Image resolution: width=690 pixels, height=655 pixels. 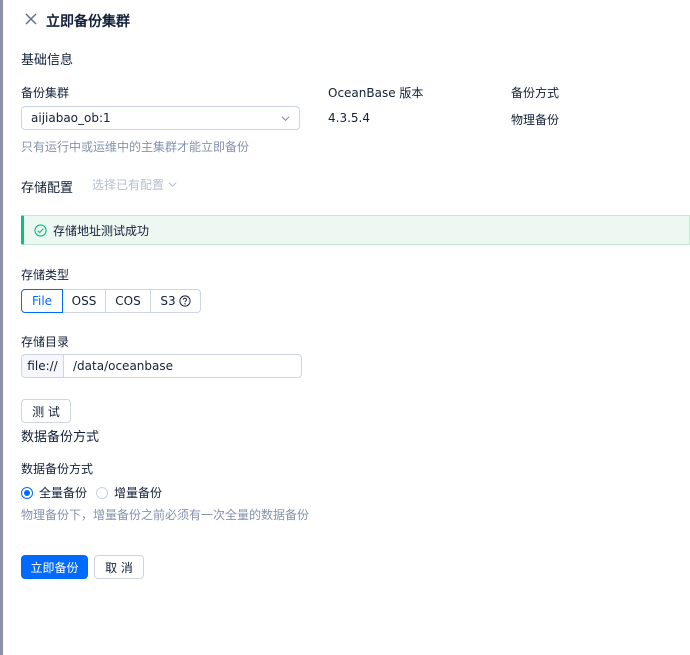 I want to click on preset-config-dropdown: 选择已有配置, so click(x=134, y=184).